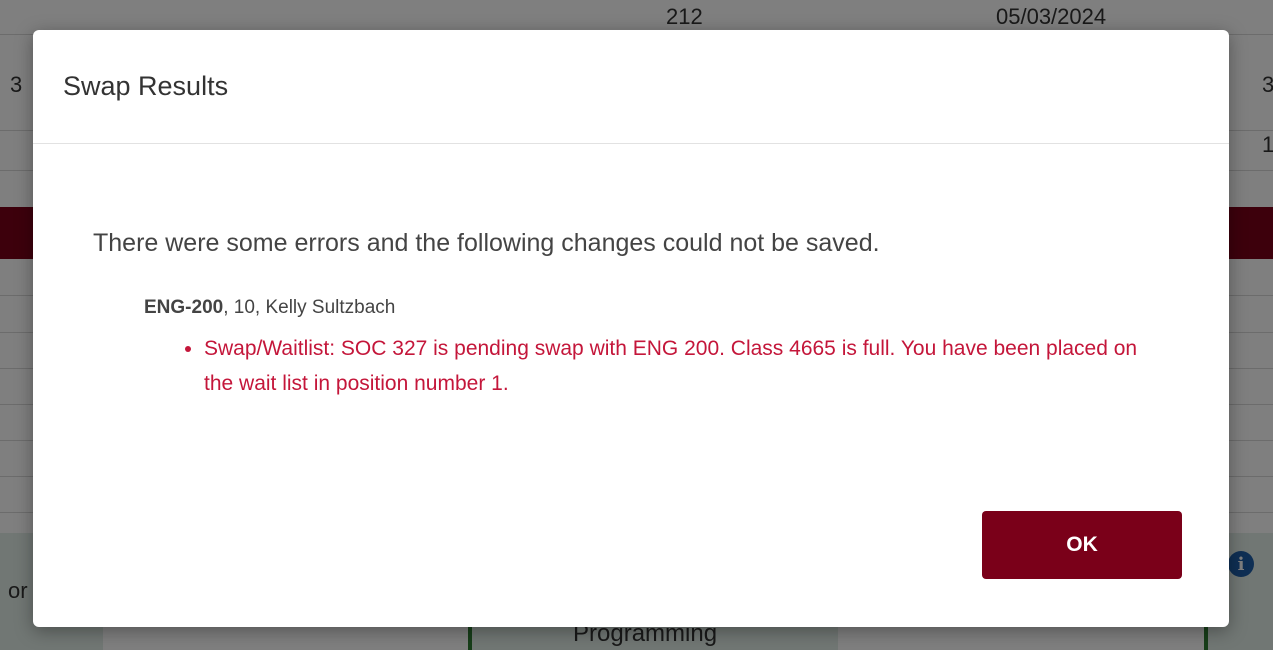  I want to click on failed-change-detail: ENG-200, 10, Kelly Sultzbach, so click(269, 308).